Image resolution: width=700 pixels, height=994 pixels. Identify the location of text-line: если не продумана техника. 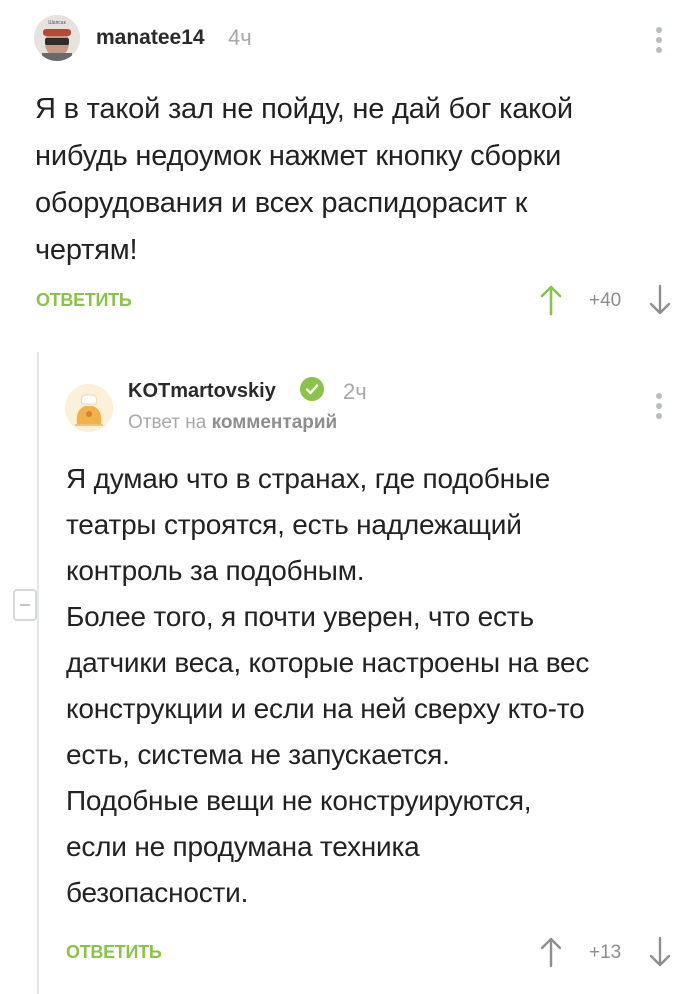
(243, 846).